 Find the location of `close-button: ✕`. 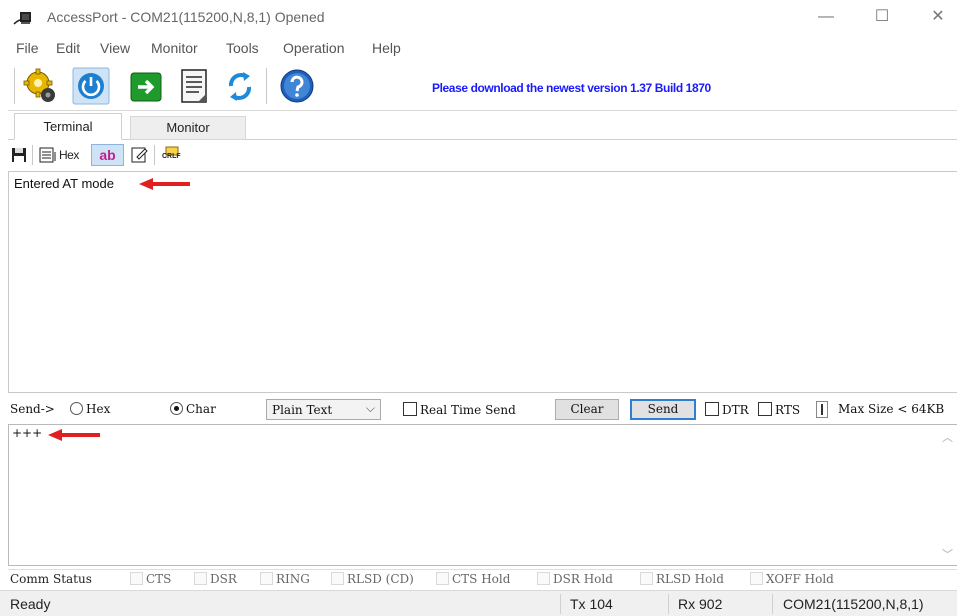

close-button: ✕ is located at coordinates (937, 17).